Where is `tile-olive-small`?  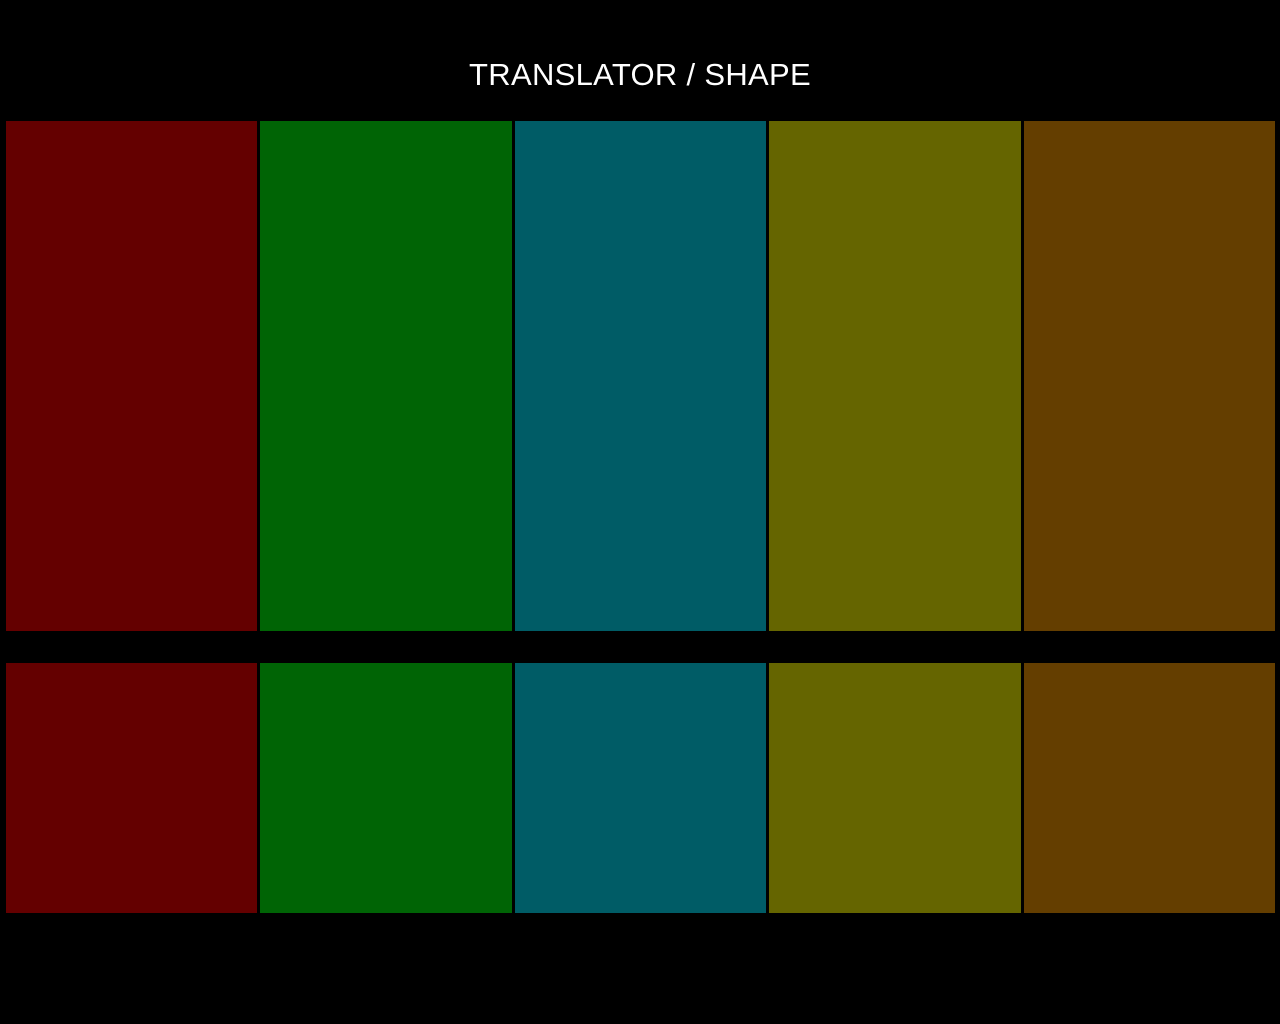 tile-olive-small is located at coordinates (895, 788).